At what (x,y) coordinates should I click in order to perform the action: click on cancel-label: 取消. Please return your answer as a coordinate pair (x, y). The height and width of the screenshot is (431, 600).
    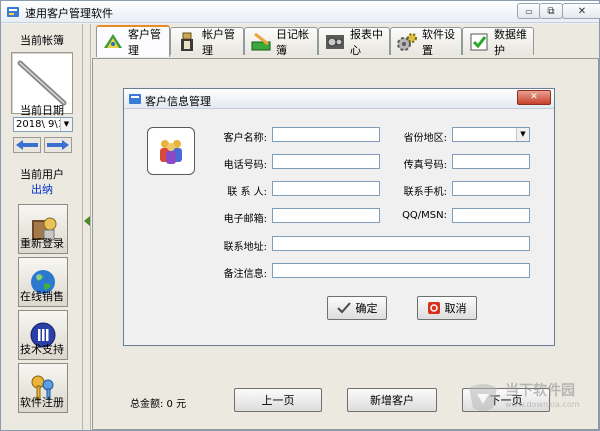
    Looking at the image, I should click on (455, 308).